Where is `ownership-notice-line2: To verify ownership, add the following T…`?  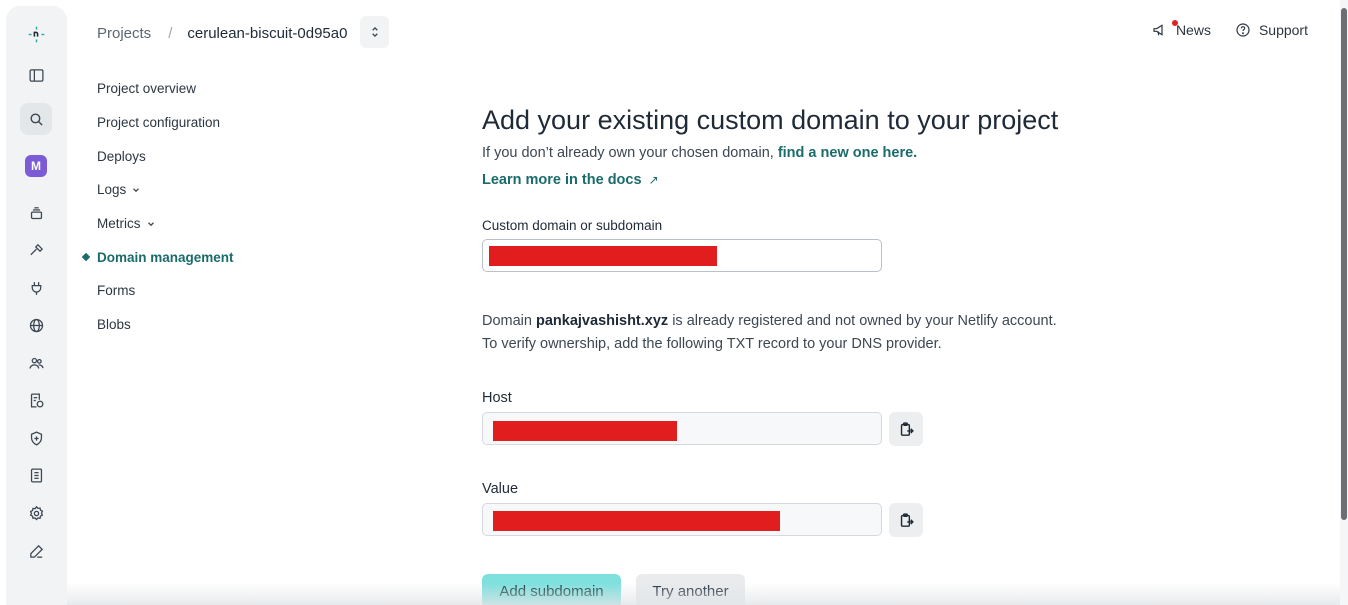
ownership-notice-line2: To verify ownership, add the following T… is located at coordinates (712, 343).